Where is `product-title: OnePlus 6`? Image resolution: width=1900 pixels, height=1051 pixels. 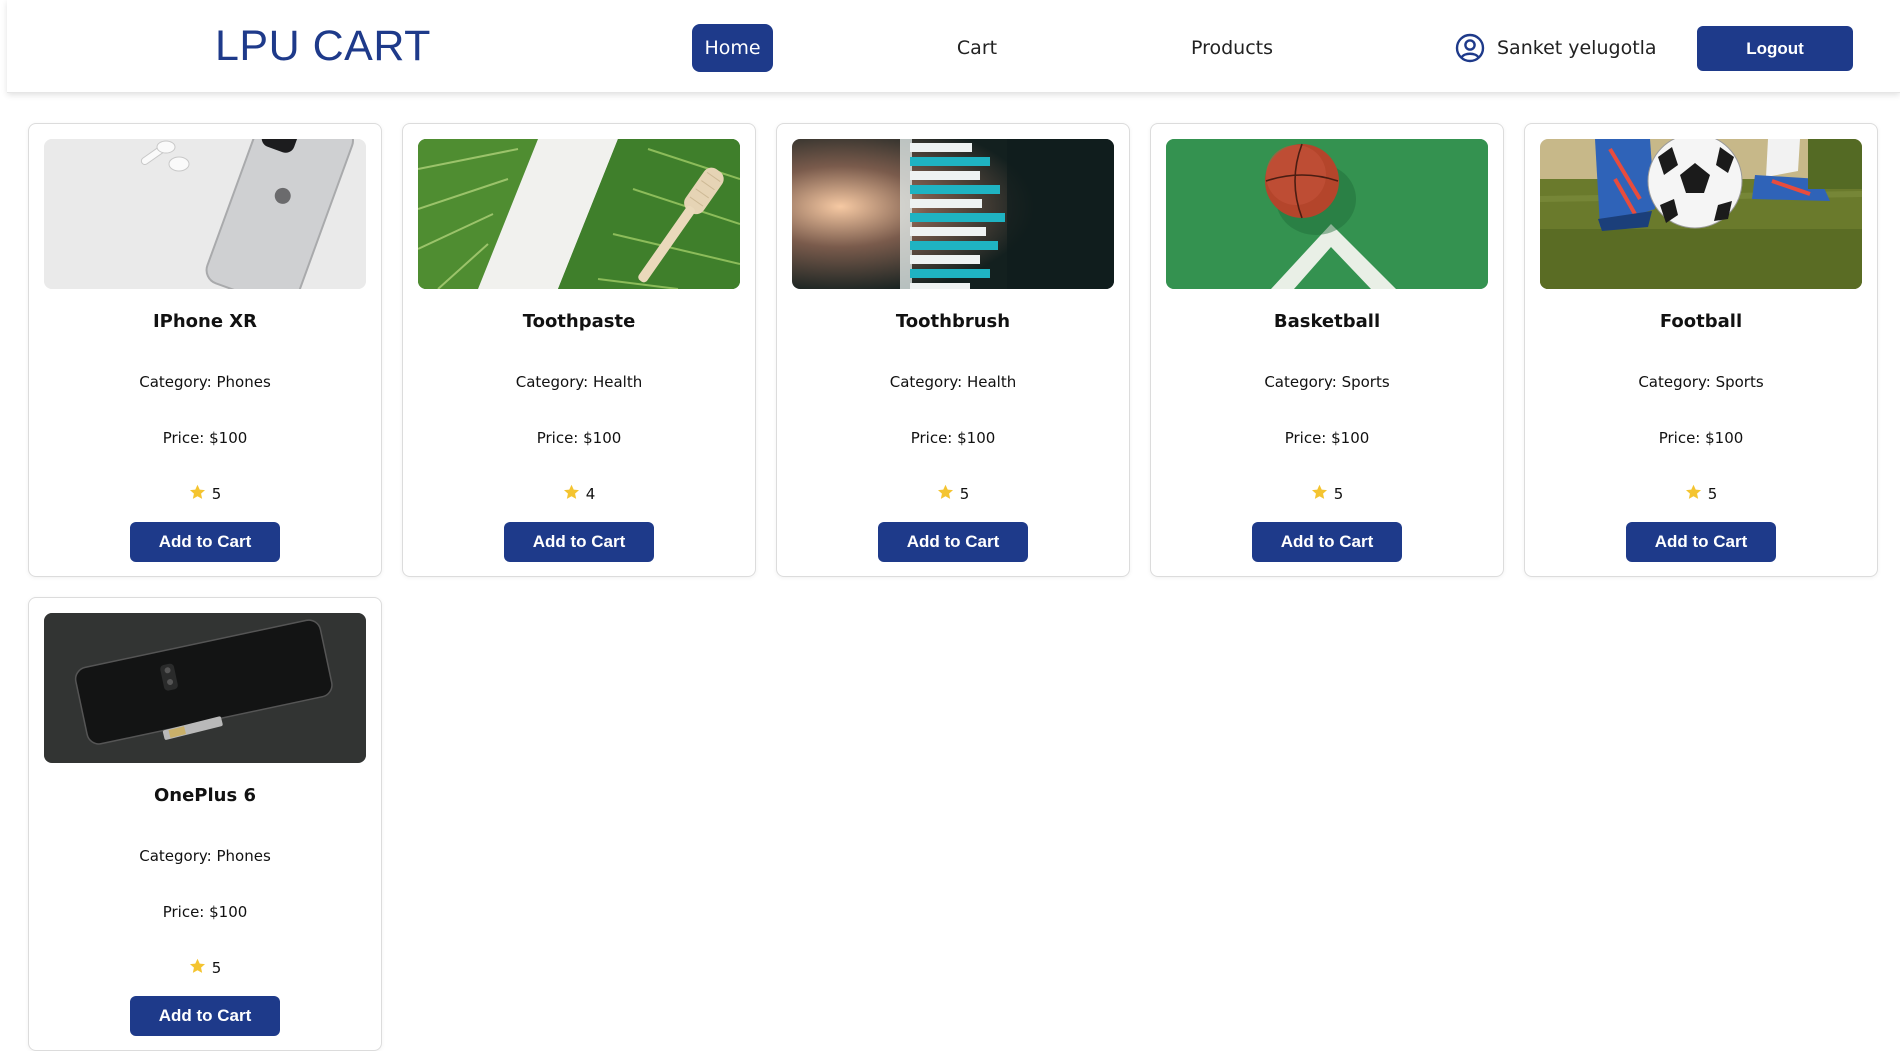
product-title: OnePlus 6 is located at coordinates (204, 795).